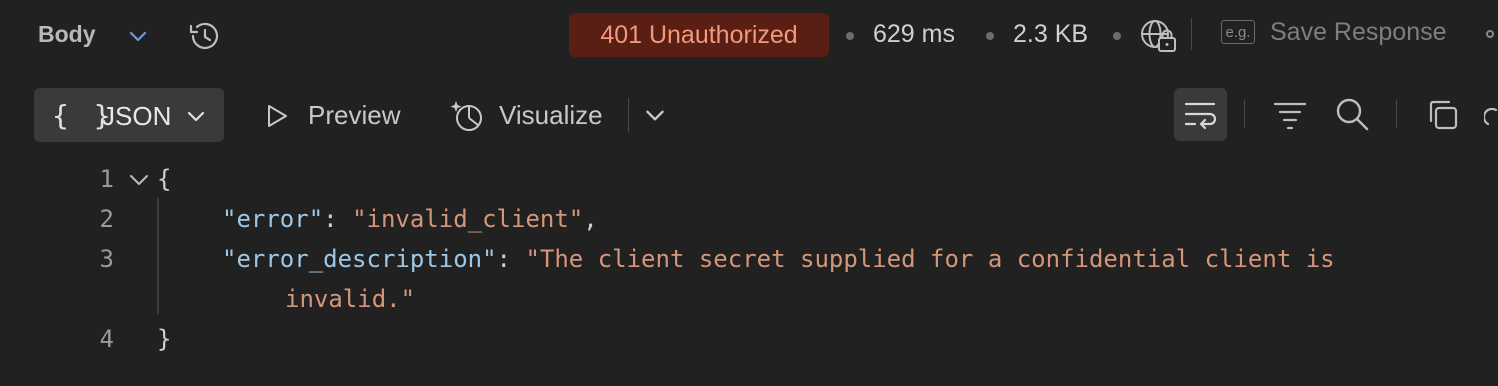 The image size is (1498, 386). What do you see at coordinates (139, 180) in the screenshot?
I see `fold-chevron-icon` at bounding box center [139, 180].